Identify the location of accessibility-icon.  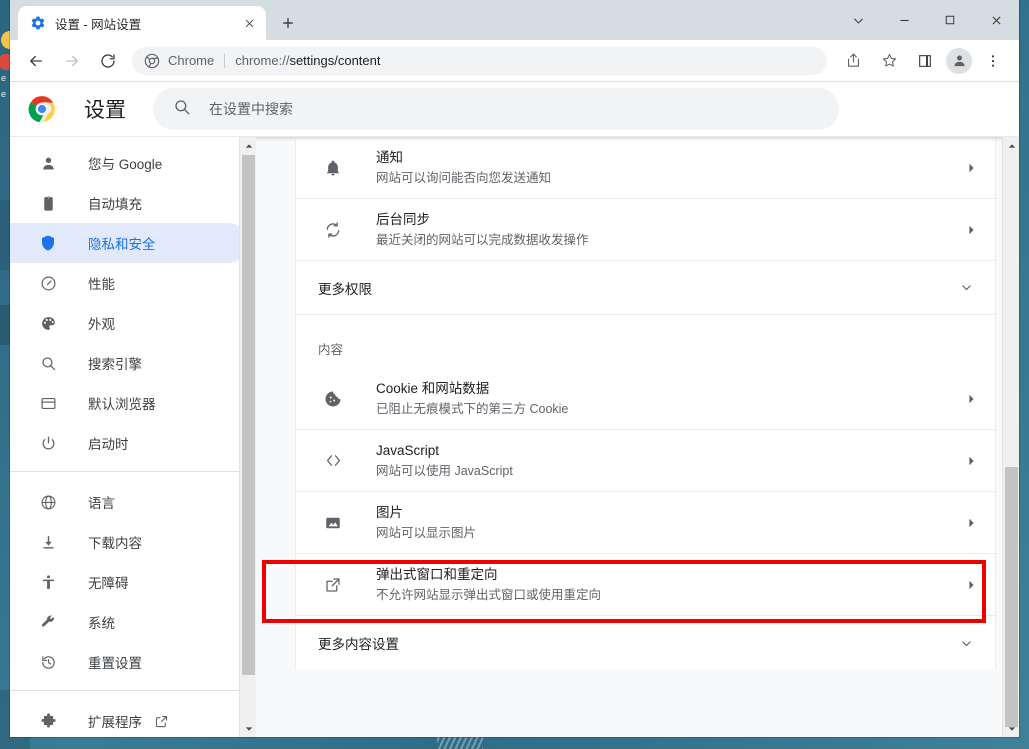
(48, 582).